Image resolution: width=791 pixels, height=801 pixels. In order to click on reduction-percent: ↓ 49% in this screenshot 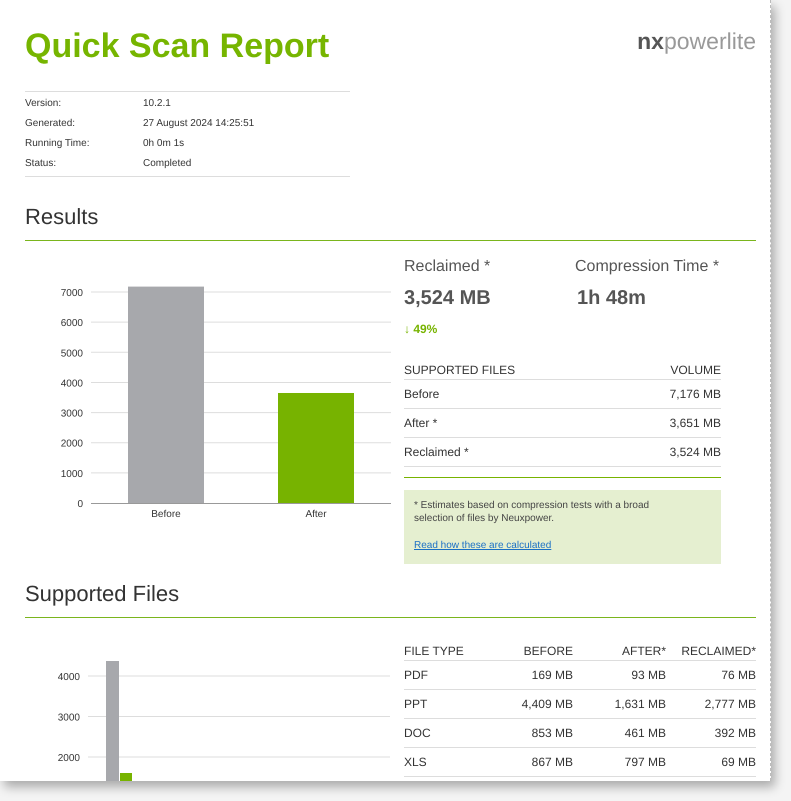, I will do `click(421, 329)`.